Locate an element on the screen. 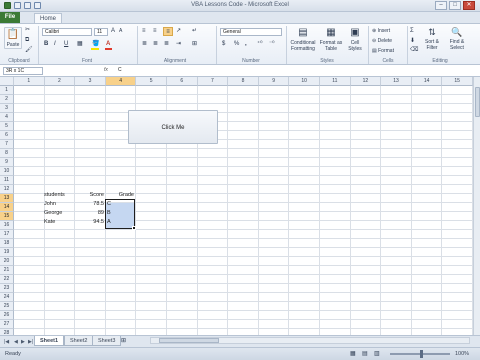 Image resolution: width=480 pixels, height=360 pixels. students-header-cell: students is located at coordinates (54, 195).